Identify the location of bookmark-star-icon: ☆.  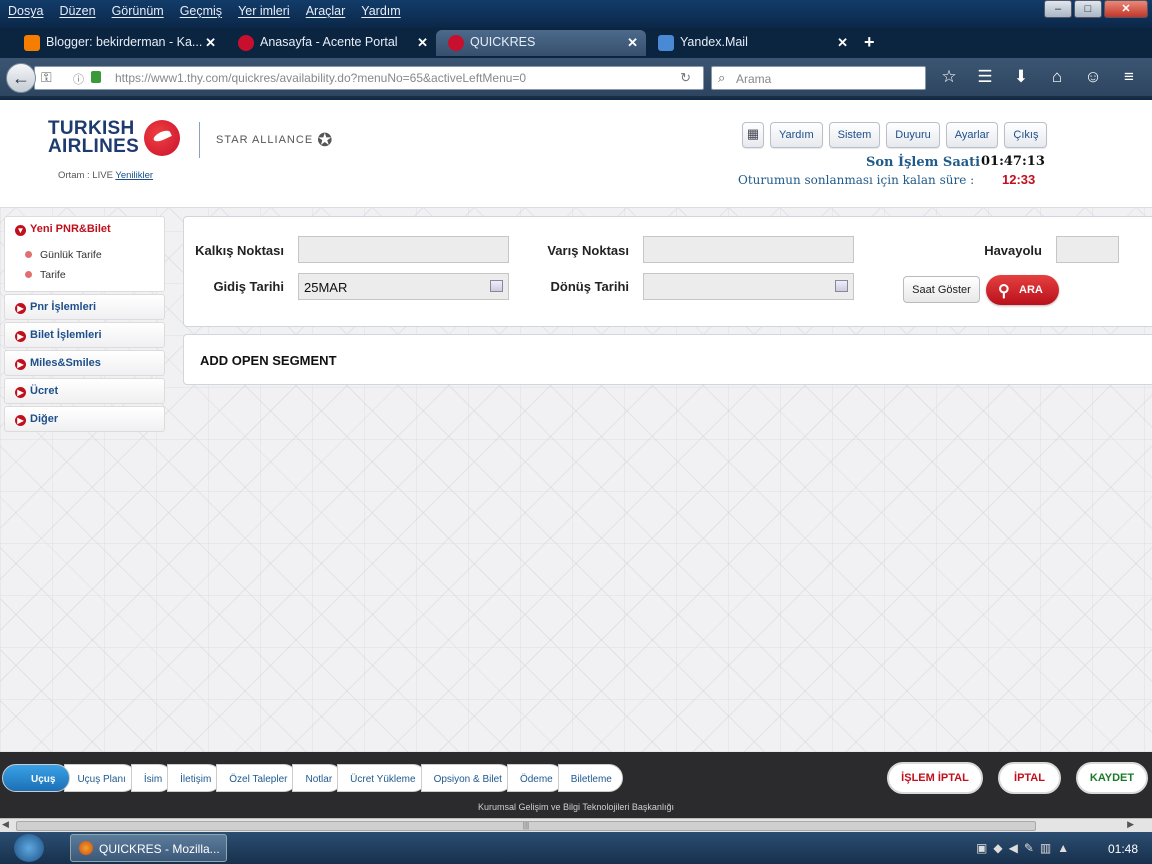
(949, 77).